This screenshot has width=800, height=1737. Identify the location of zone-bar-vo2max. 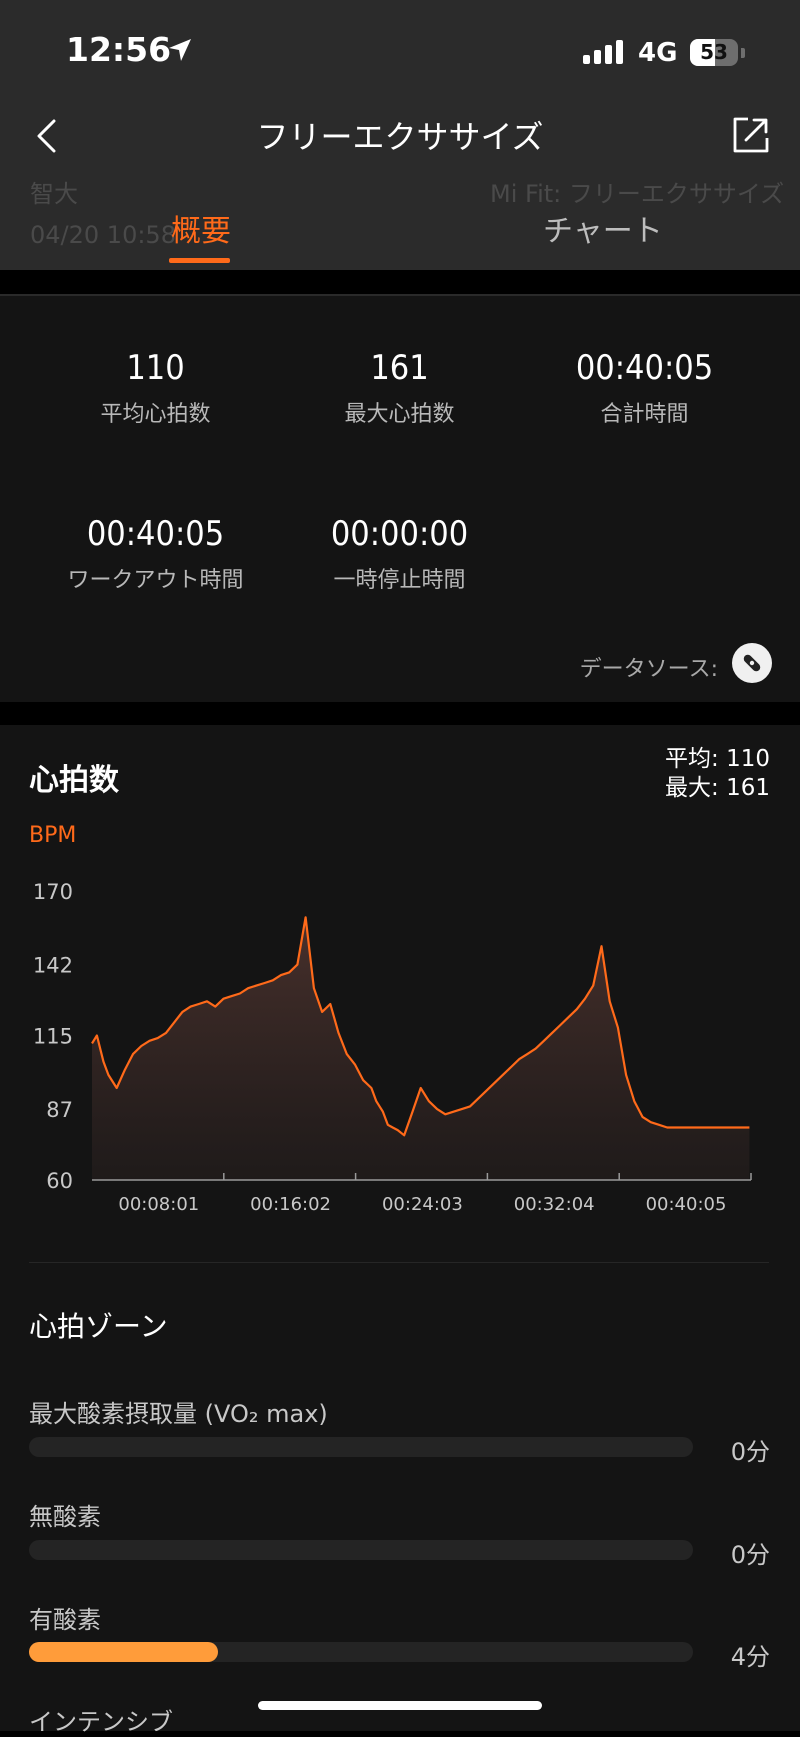
(361, 1447).